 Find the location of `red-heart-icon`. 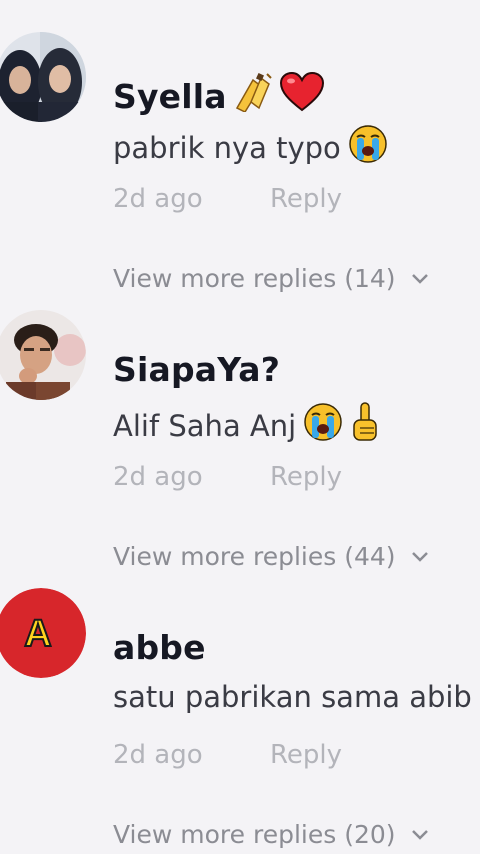

red-heart-icon is located at coordinates (302, 95).